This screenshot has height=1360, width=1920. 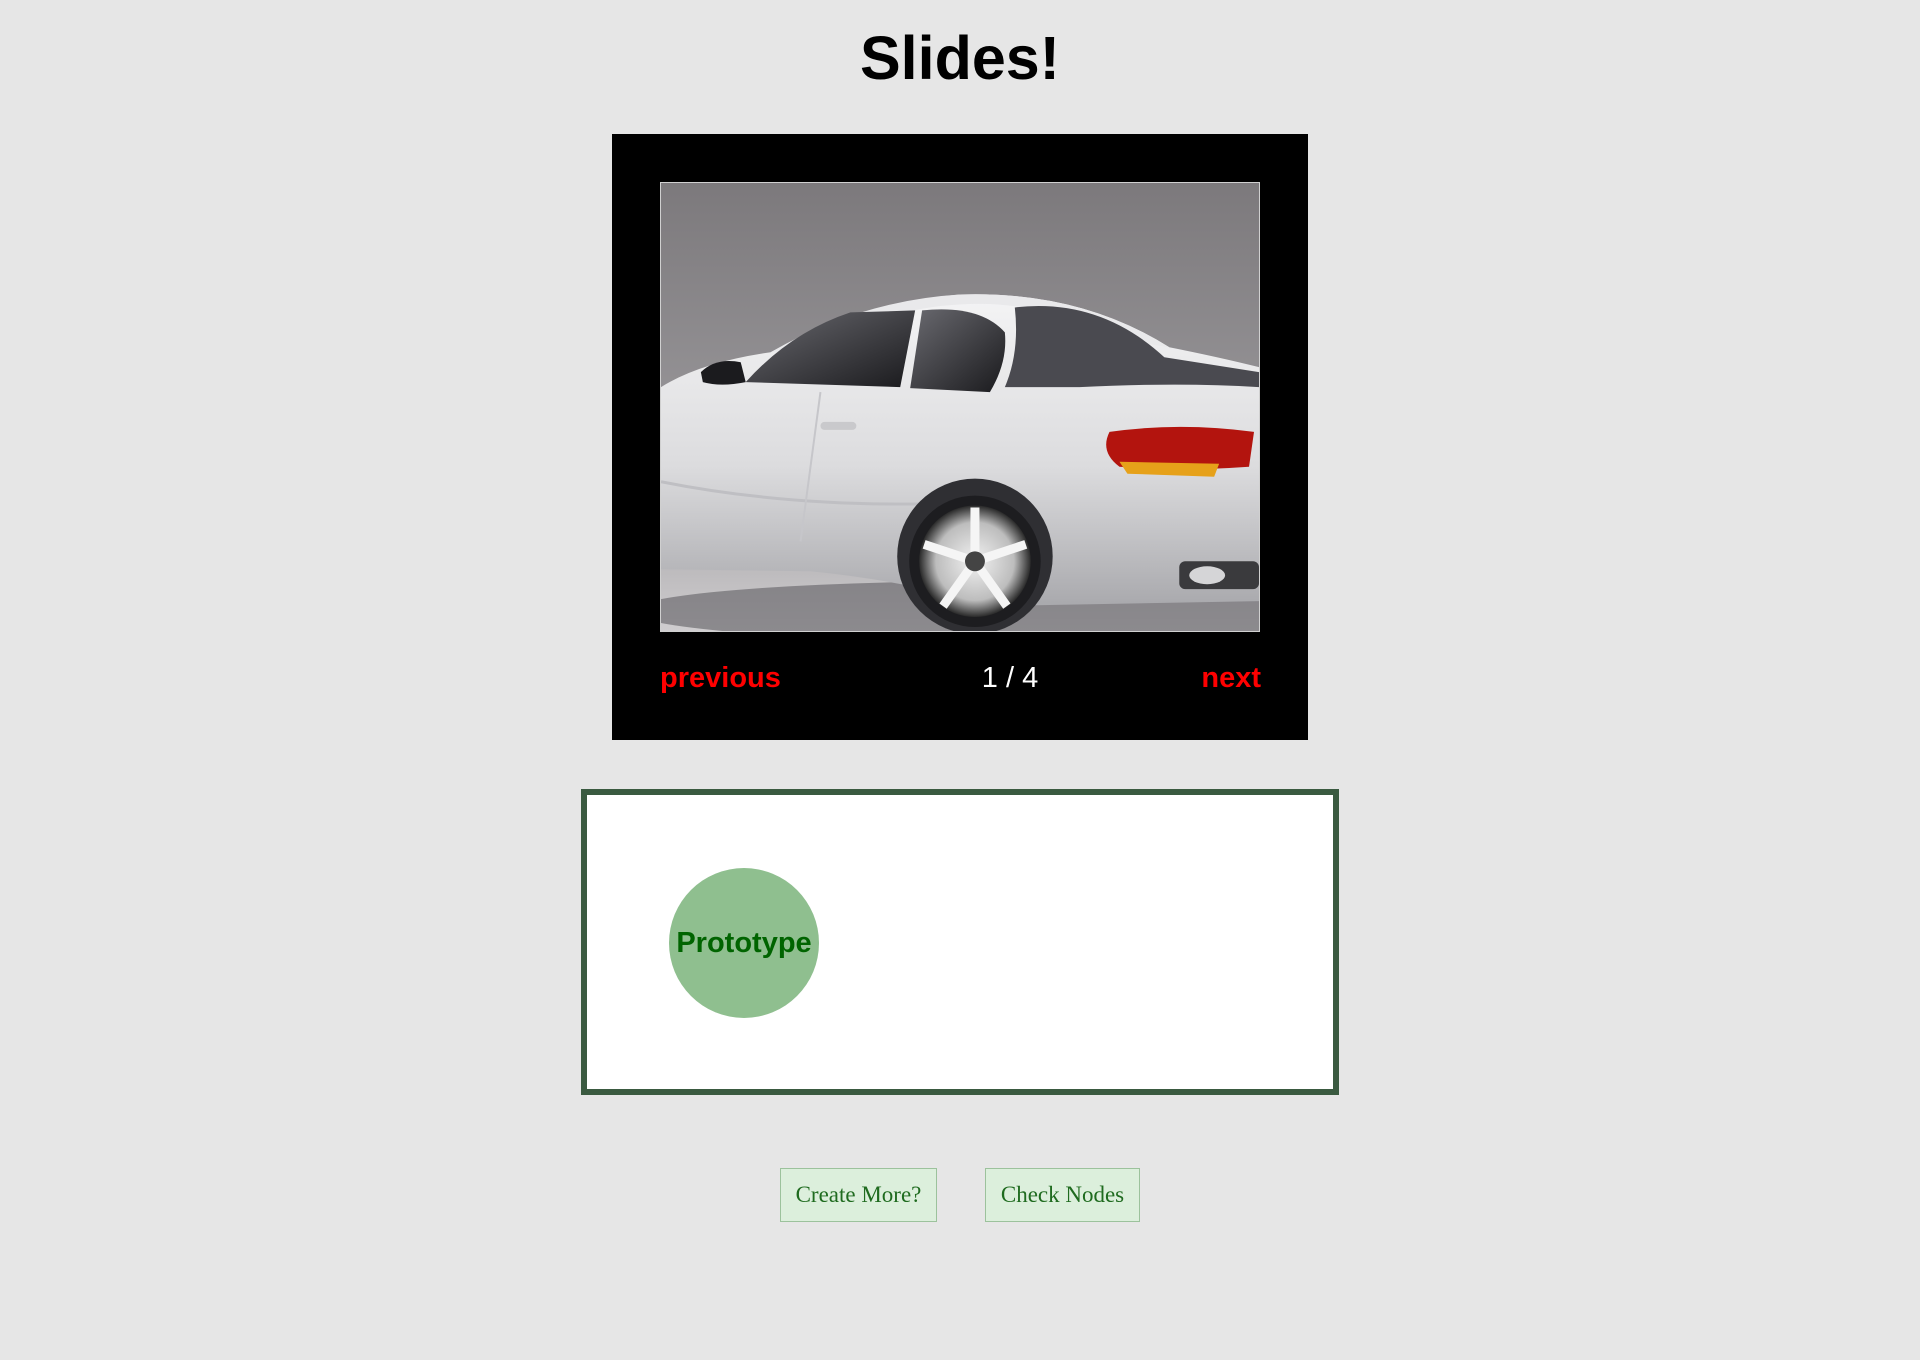 I want to click on node-label: Prototype, so click(x=744, y=942).